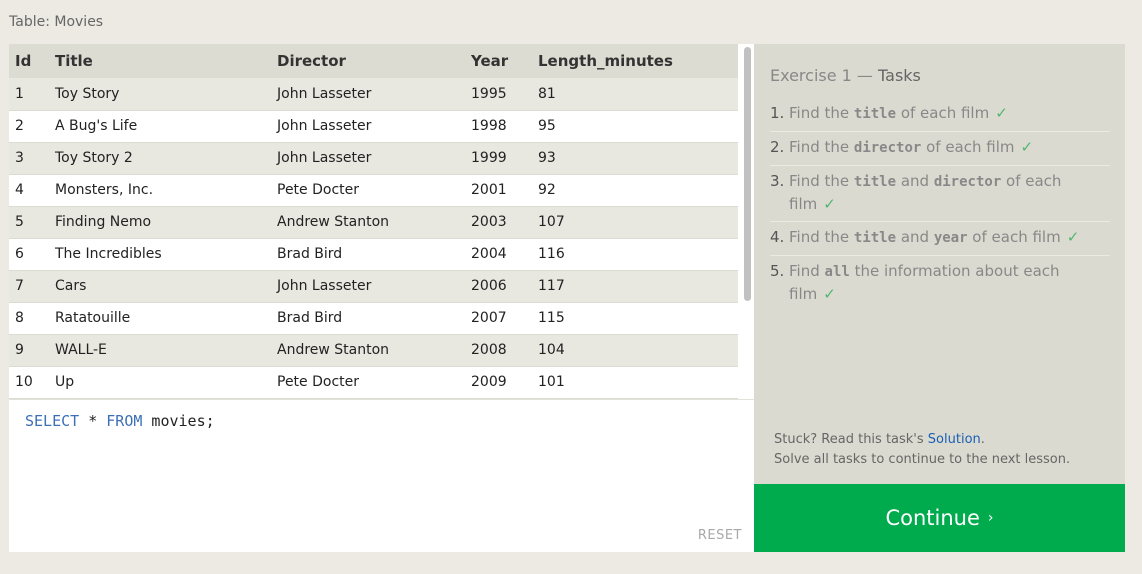 This screenshot has width=1142, height=574. Describe the element at coordinates (635, 350) in the screenshot. I see `table-cell: 104` at that location.